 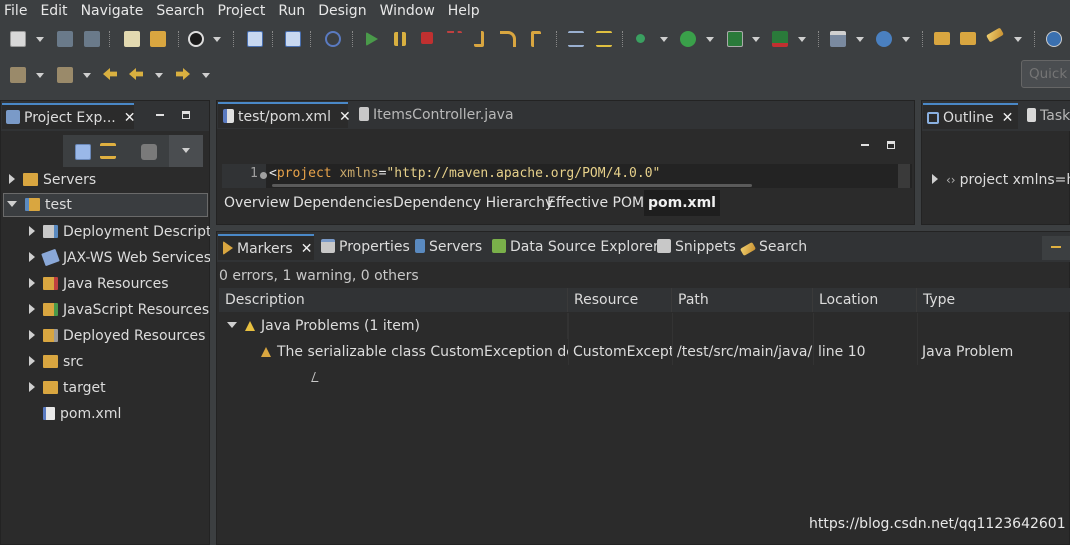 What do you see at coordinates (410, 11) in the screenshot?
I see `menu-window: Window` at bounding box center [410, 11].